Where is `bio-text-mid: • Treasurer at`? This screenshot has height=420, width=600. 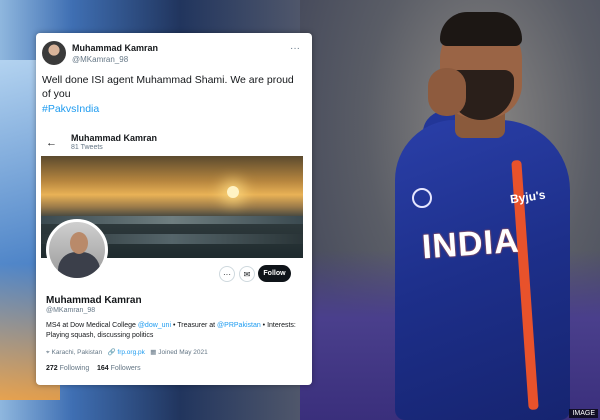
bio-text-mid: • Treasurer at is located at coordinates (194, 325).